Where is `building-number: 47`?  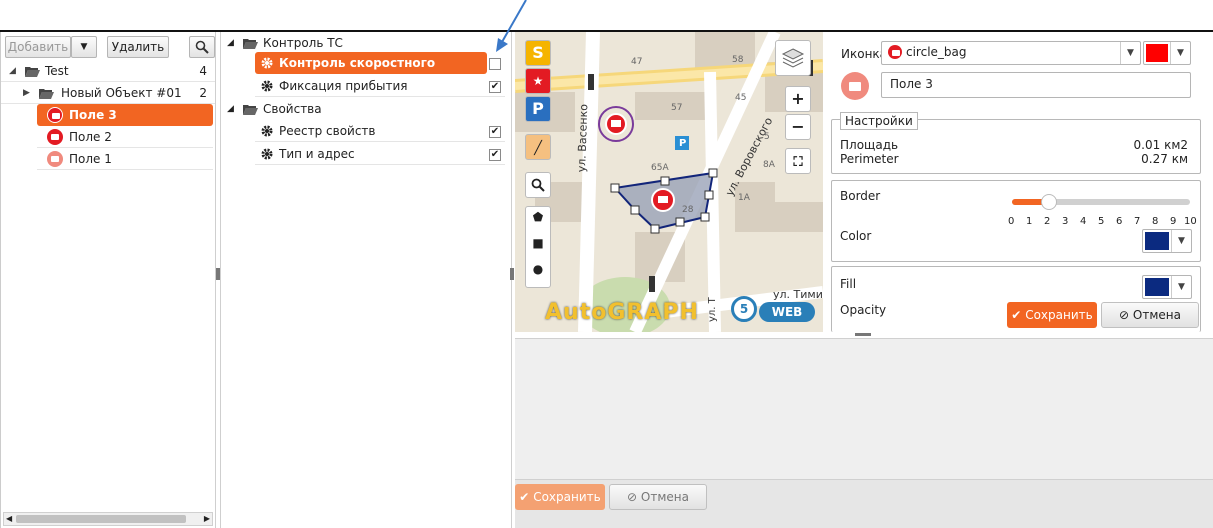
building-number: 47 is located at coordinates (637, 62).